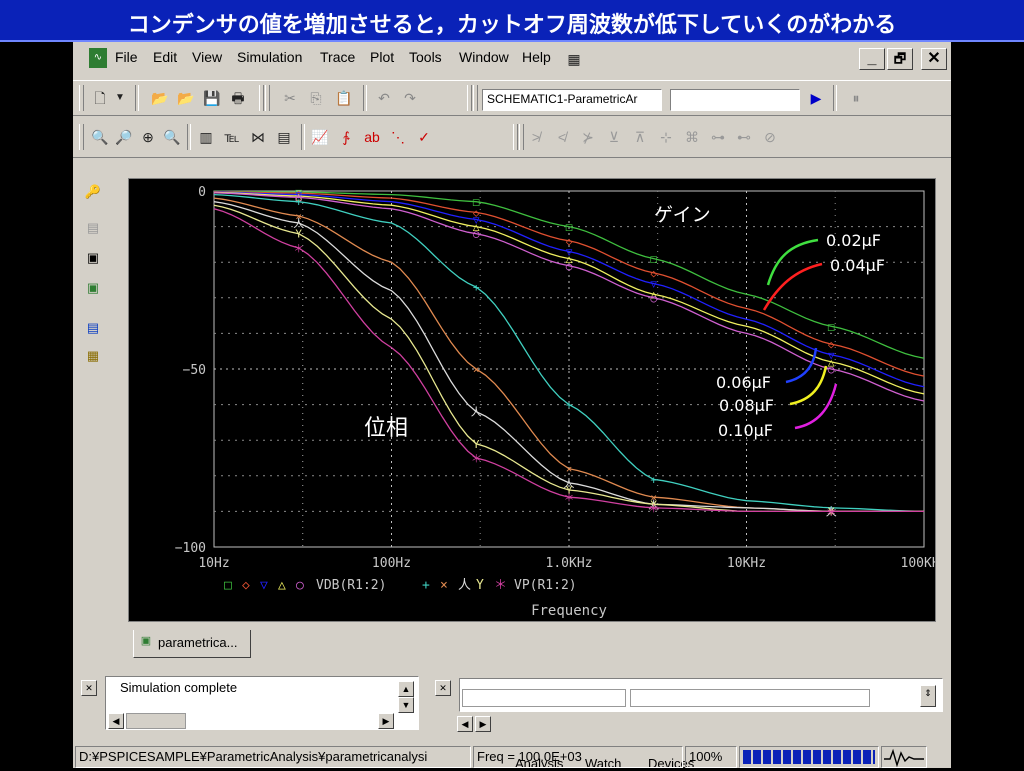  I want to click on zoom-in-icon: 🔍, so click(100, 137).